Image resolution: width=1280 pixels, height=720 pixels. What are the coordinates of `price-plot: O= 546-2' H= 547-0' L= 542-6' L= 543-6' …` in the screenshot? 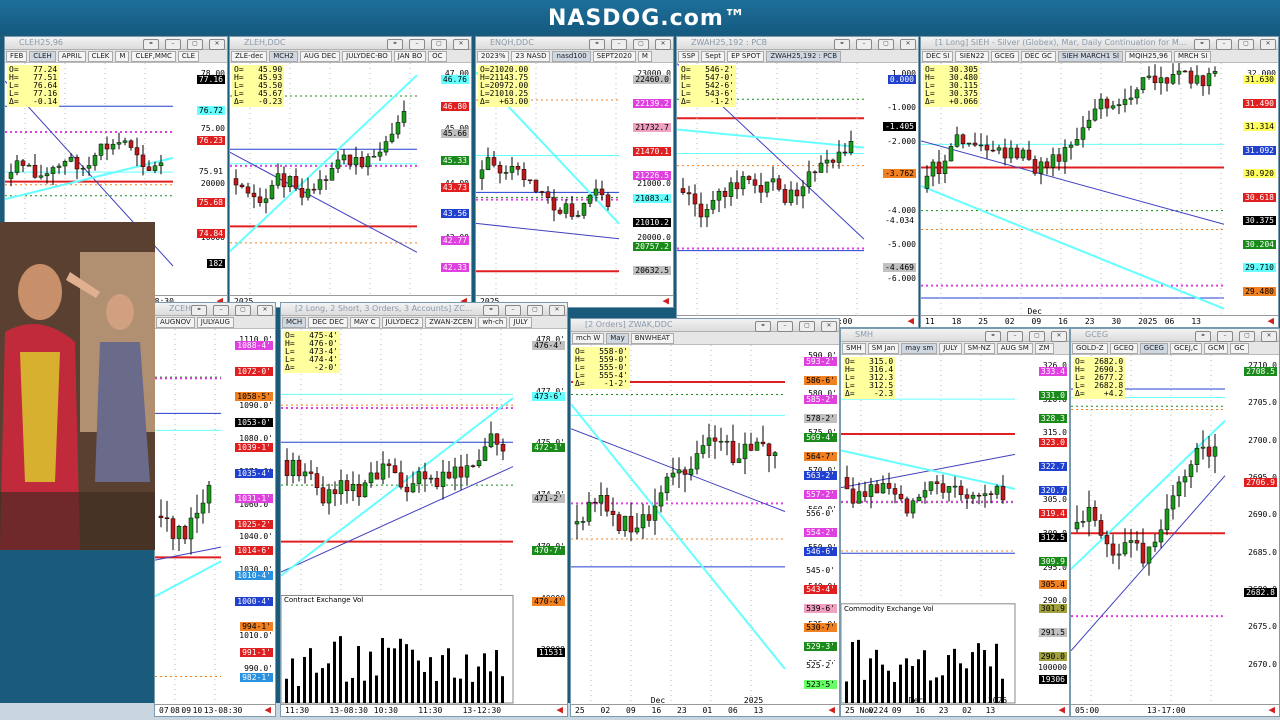 It's located at (797, 195).